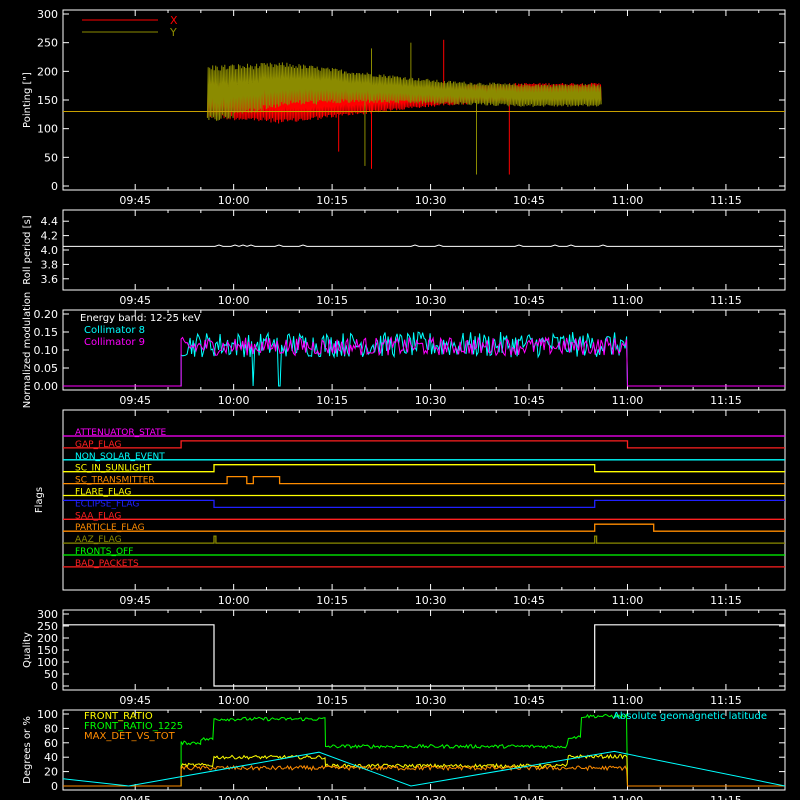 This screenshot has height=800, width=800. I want to click on quality-ytick-label: 150, so click(47, 650).